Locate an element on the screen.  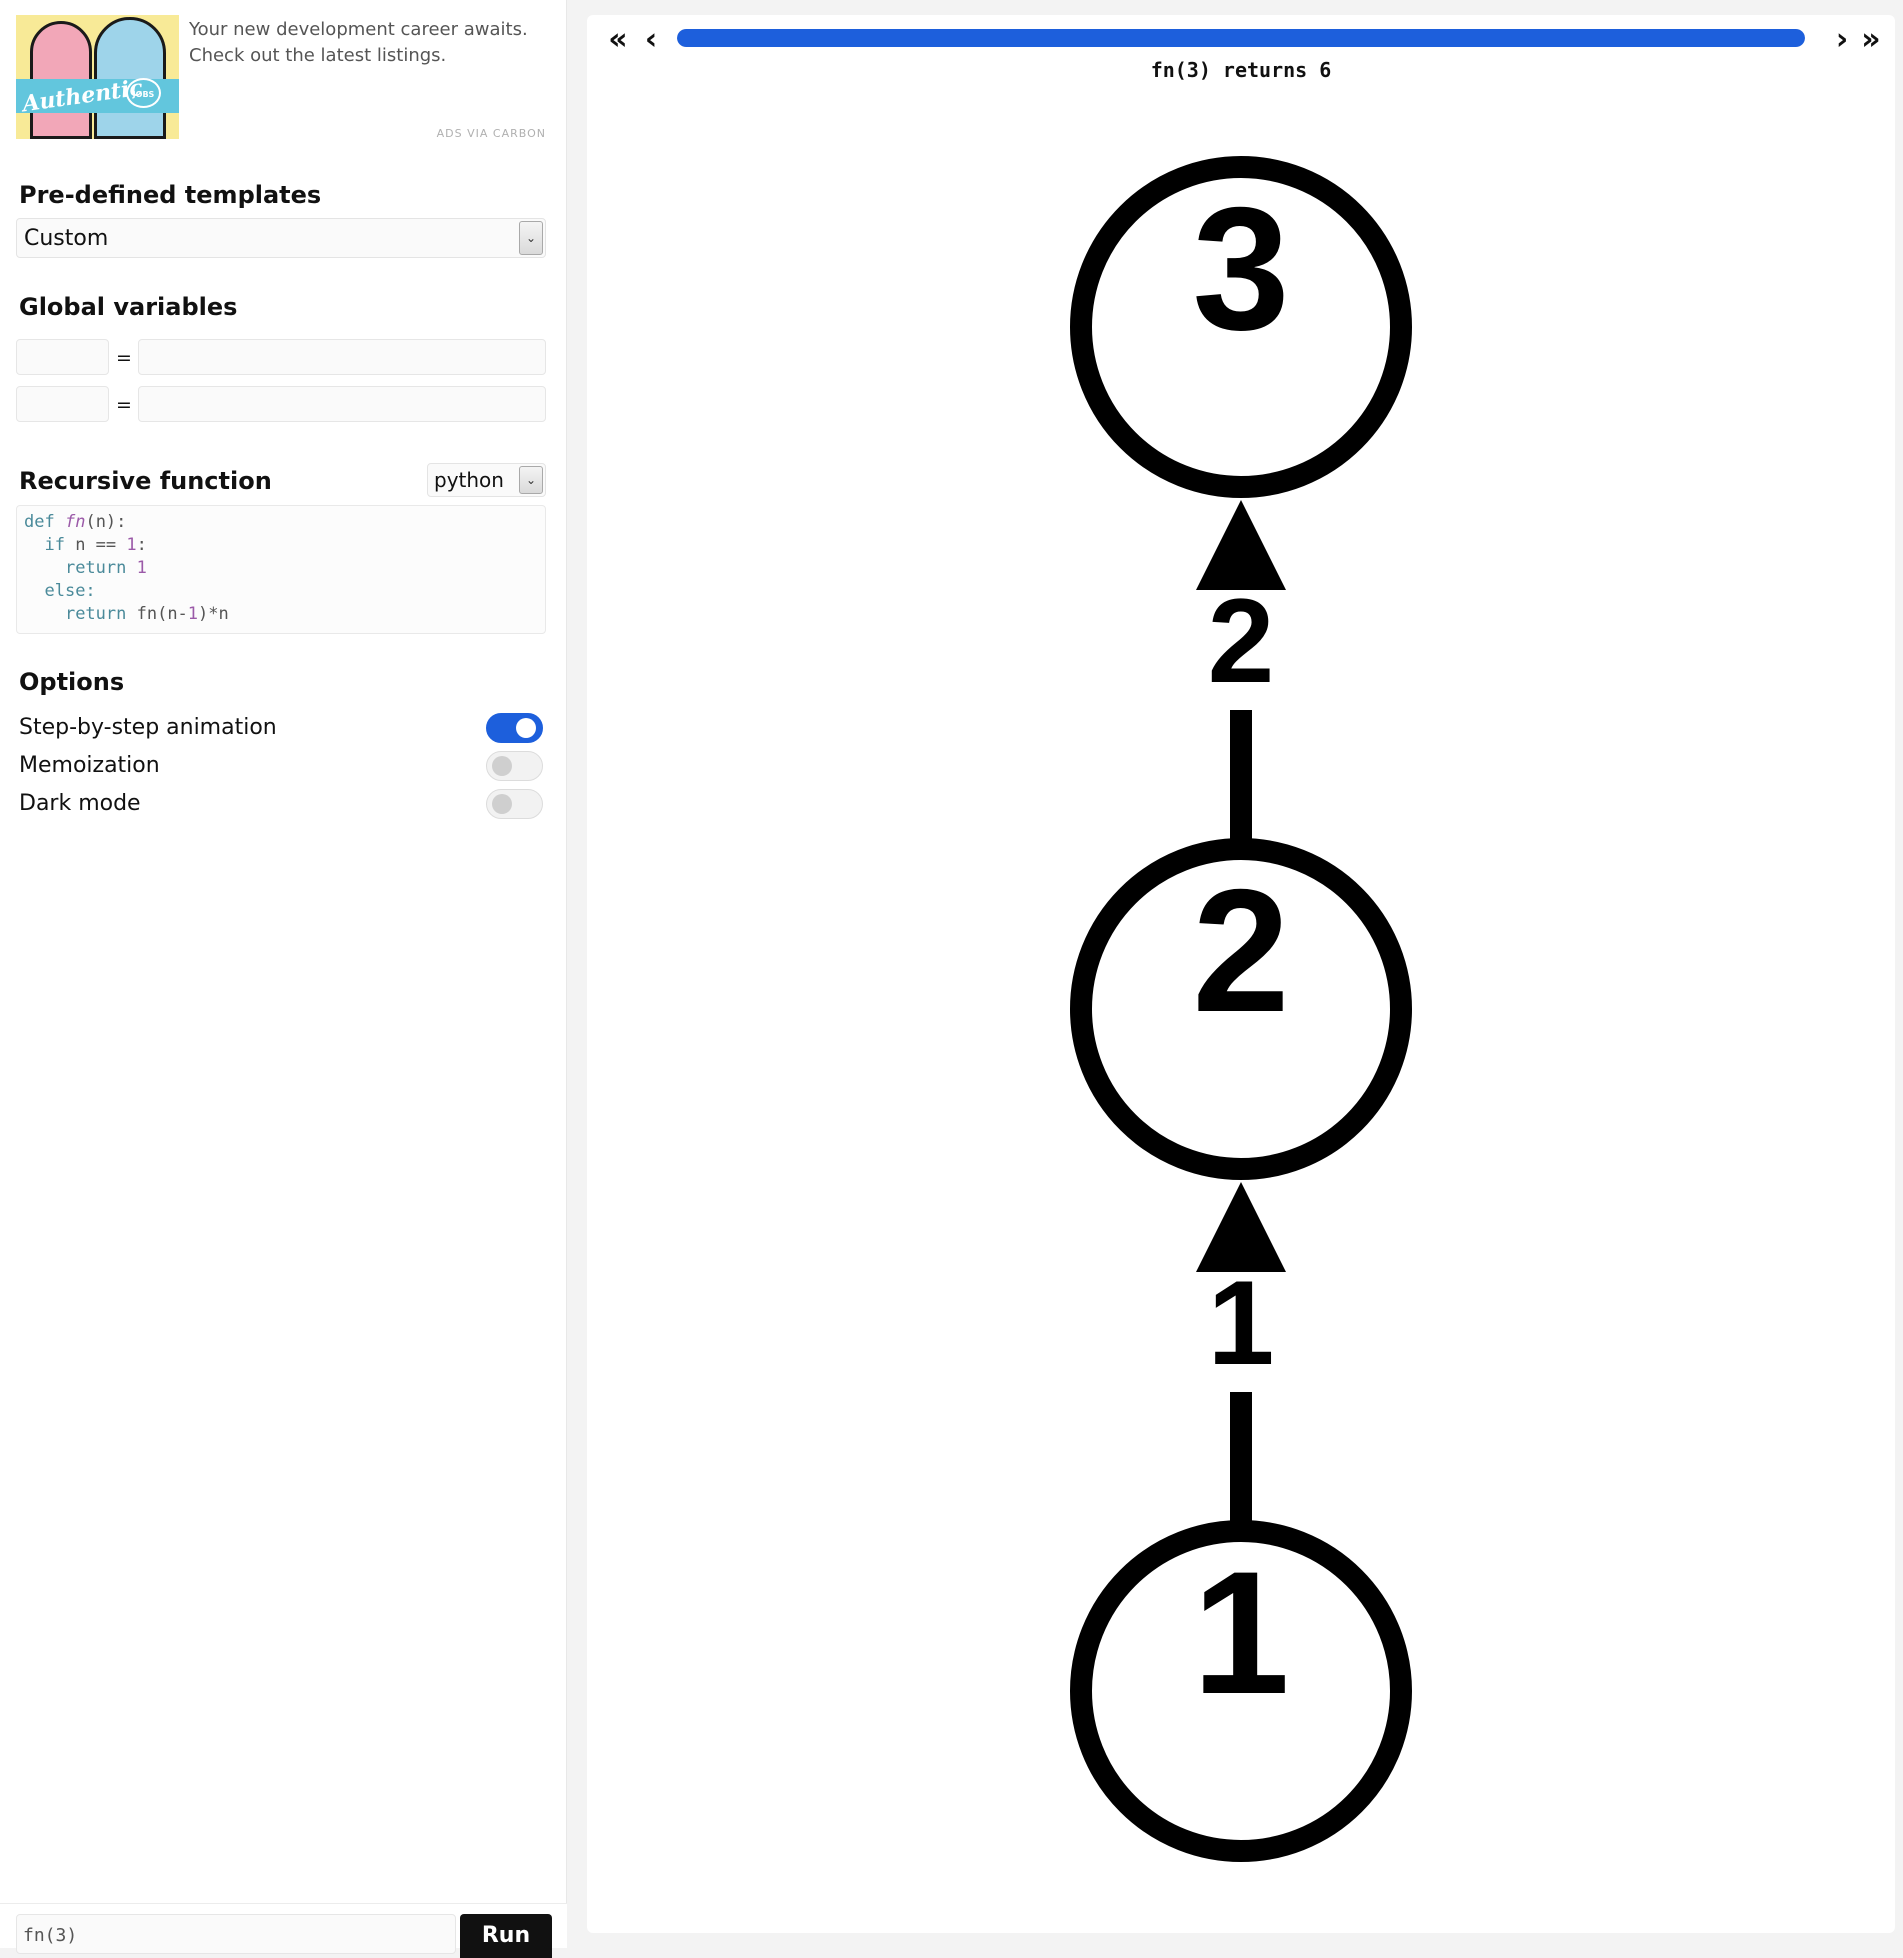
tree-node-label: 3 is located at coordinates (1240, 269).